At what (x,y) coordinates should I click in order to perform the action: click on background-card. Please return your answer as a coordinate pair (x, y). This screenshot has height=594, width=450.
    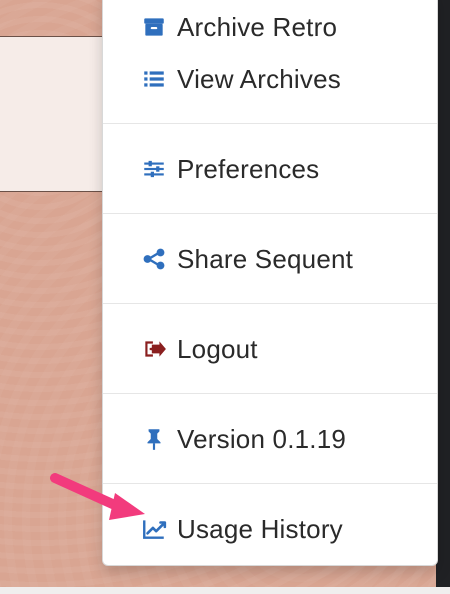
    Looking at the image, I should click on (55, 114).